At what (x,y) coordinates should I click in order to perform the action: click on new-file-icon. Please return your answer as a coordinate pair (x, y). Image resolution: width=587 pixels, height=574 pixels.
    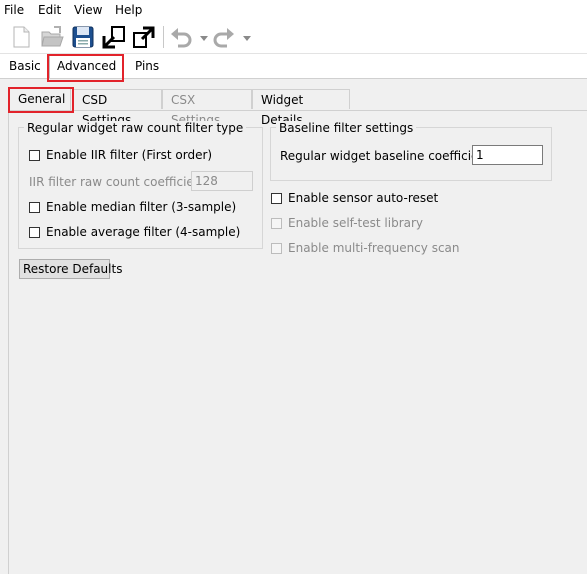
    Looking at the image, I should click on (21, 37).